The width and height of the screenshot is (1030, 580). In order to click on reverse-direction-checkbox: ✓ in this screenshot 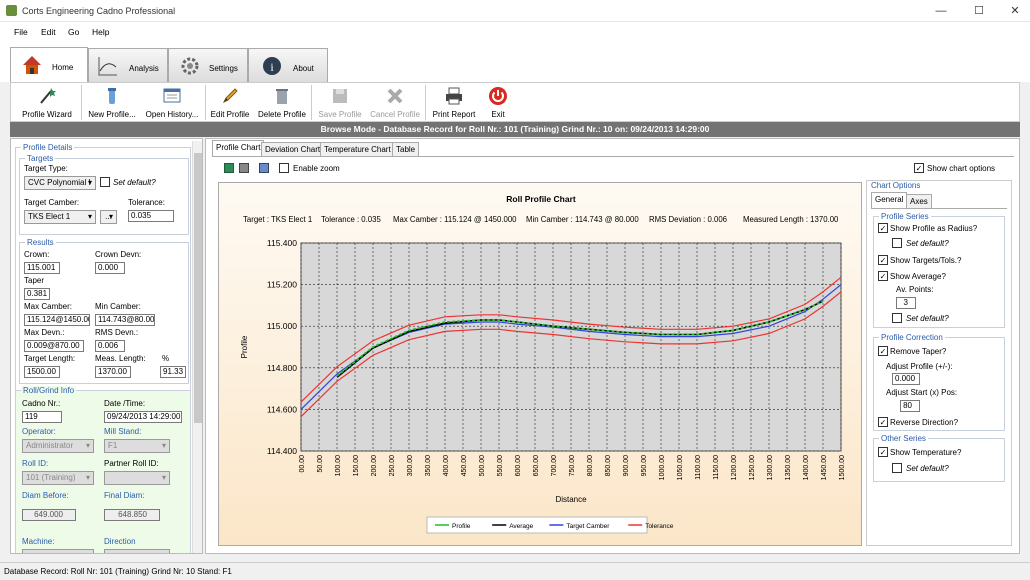, I will do `click(883, 422)`.